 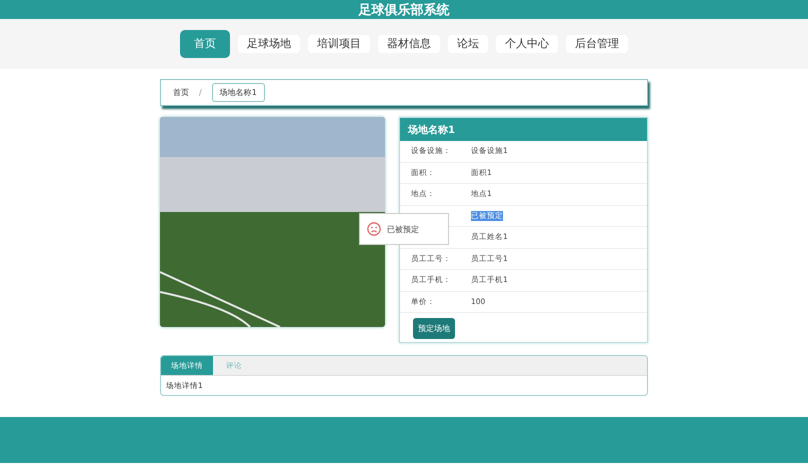 What do you see at coordinates (339, 44) in the screenshot?
I see `nav-tab: 培训项目` at bounding box center [339, 44].